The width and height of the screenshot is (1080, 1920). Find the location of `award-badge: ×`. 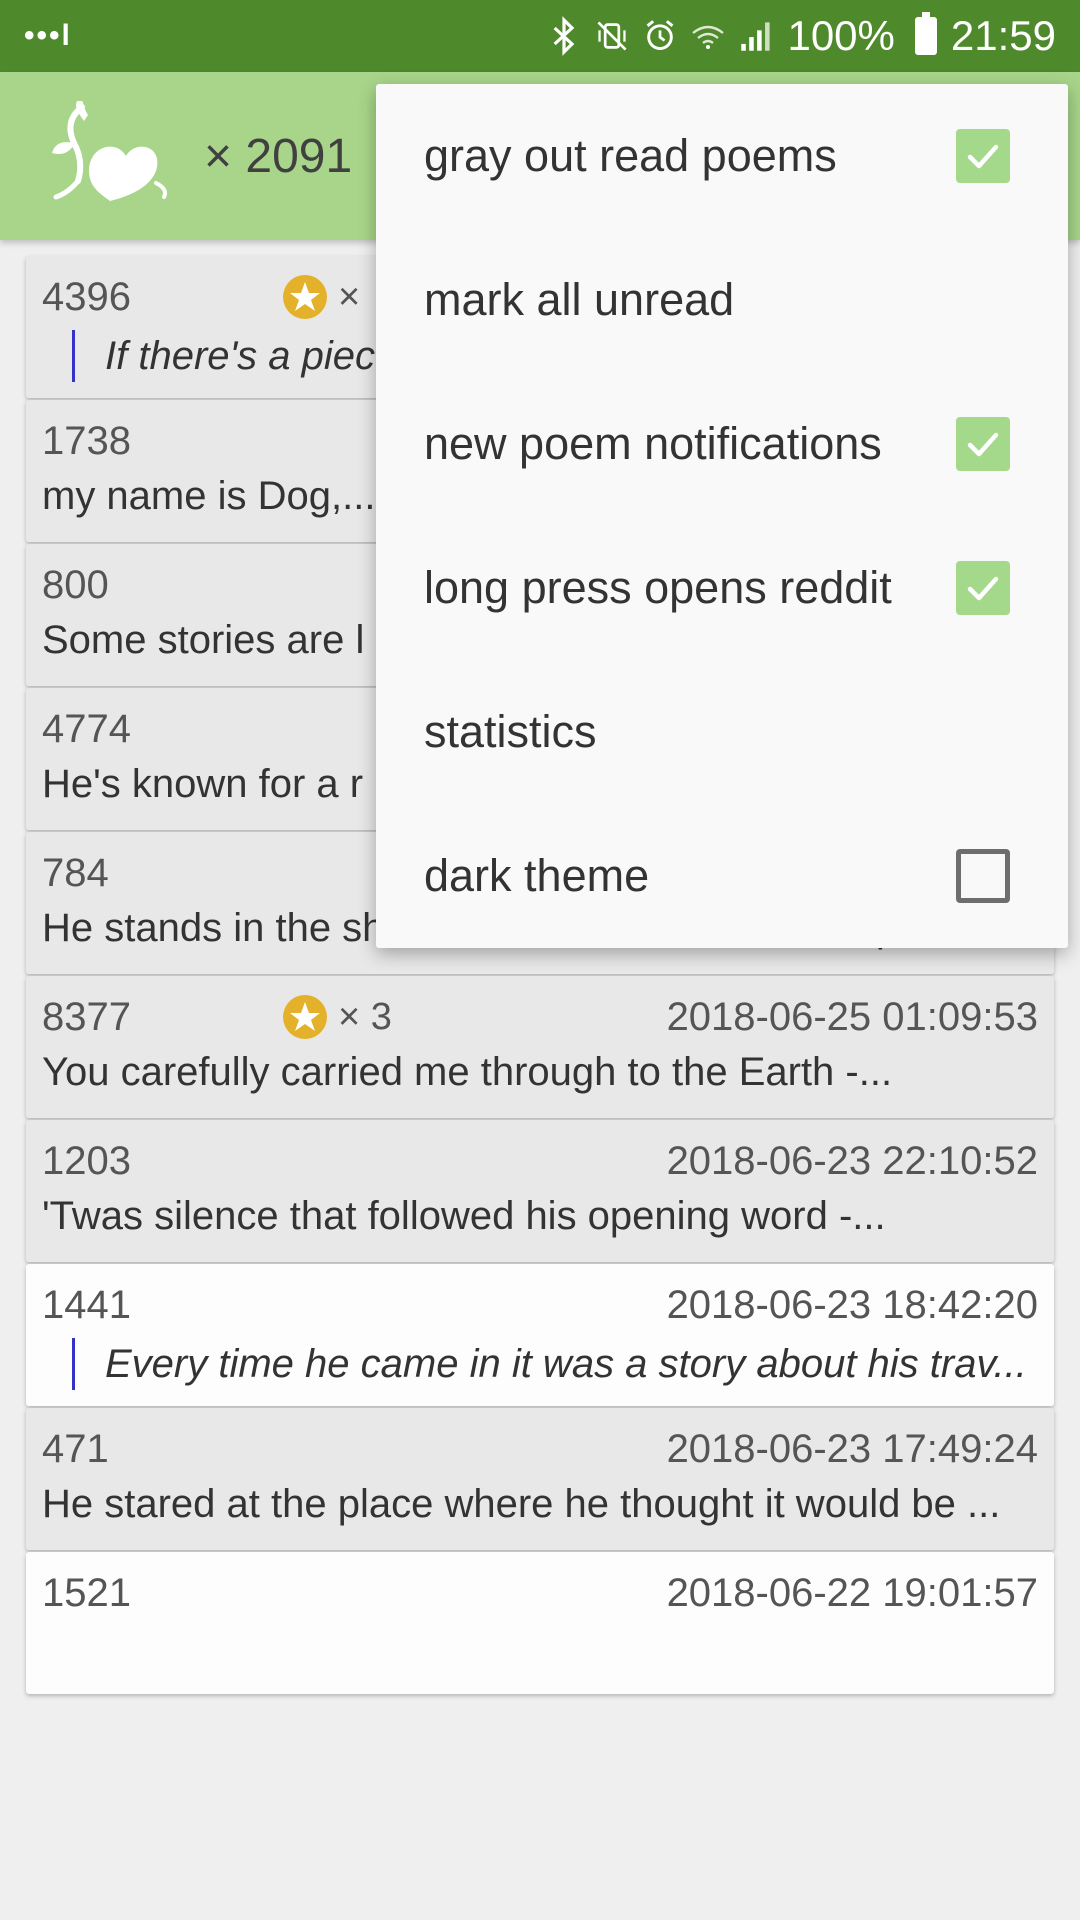

award-badge: × is located at coordinates (321, 297).